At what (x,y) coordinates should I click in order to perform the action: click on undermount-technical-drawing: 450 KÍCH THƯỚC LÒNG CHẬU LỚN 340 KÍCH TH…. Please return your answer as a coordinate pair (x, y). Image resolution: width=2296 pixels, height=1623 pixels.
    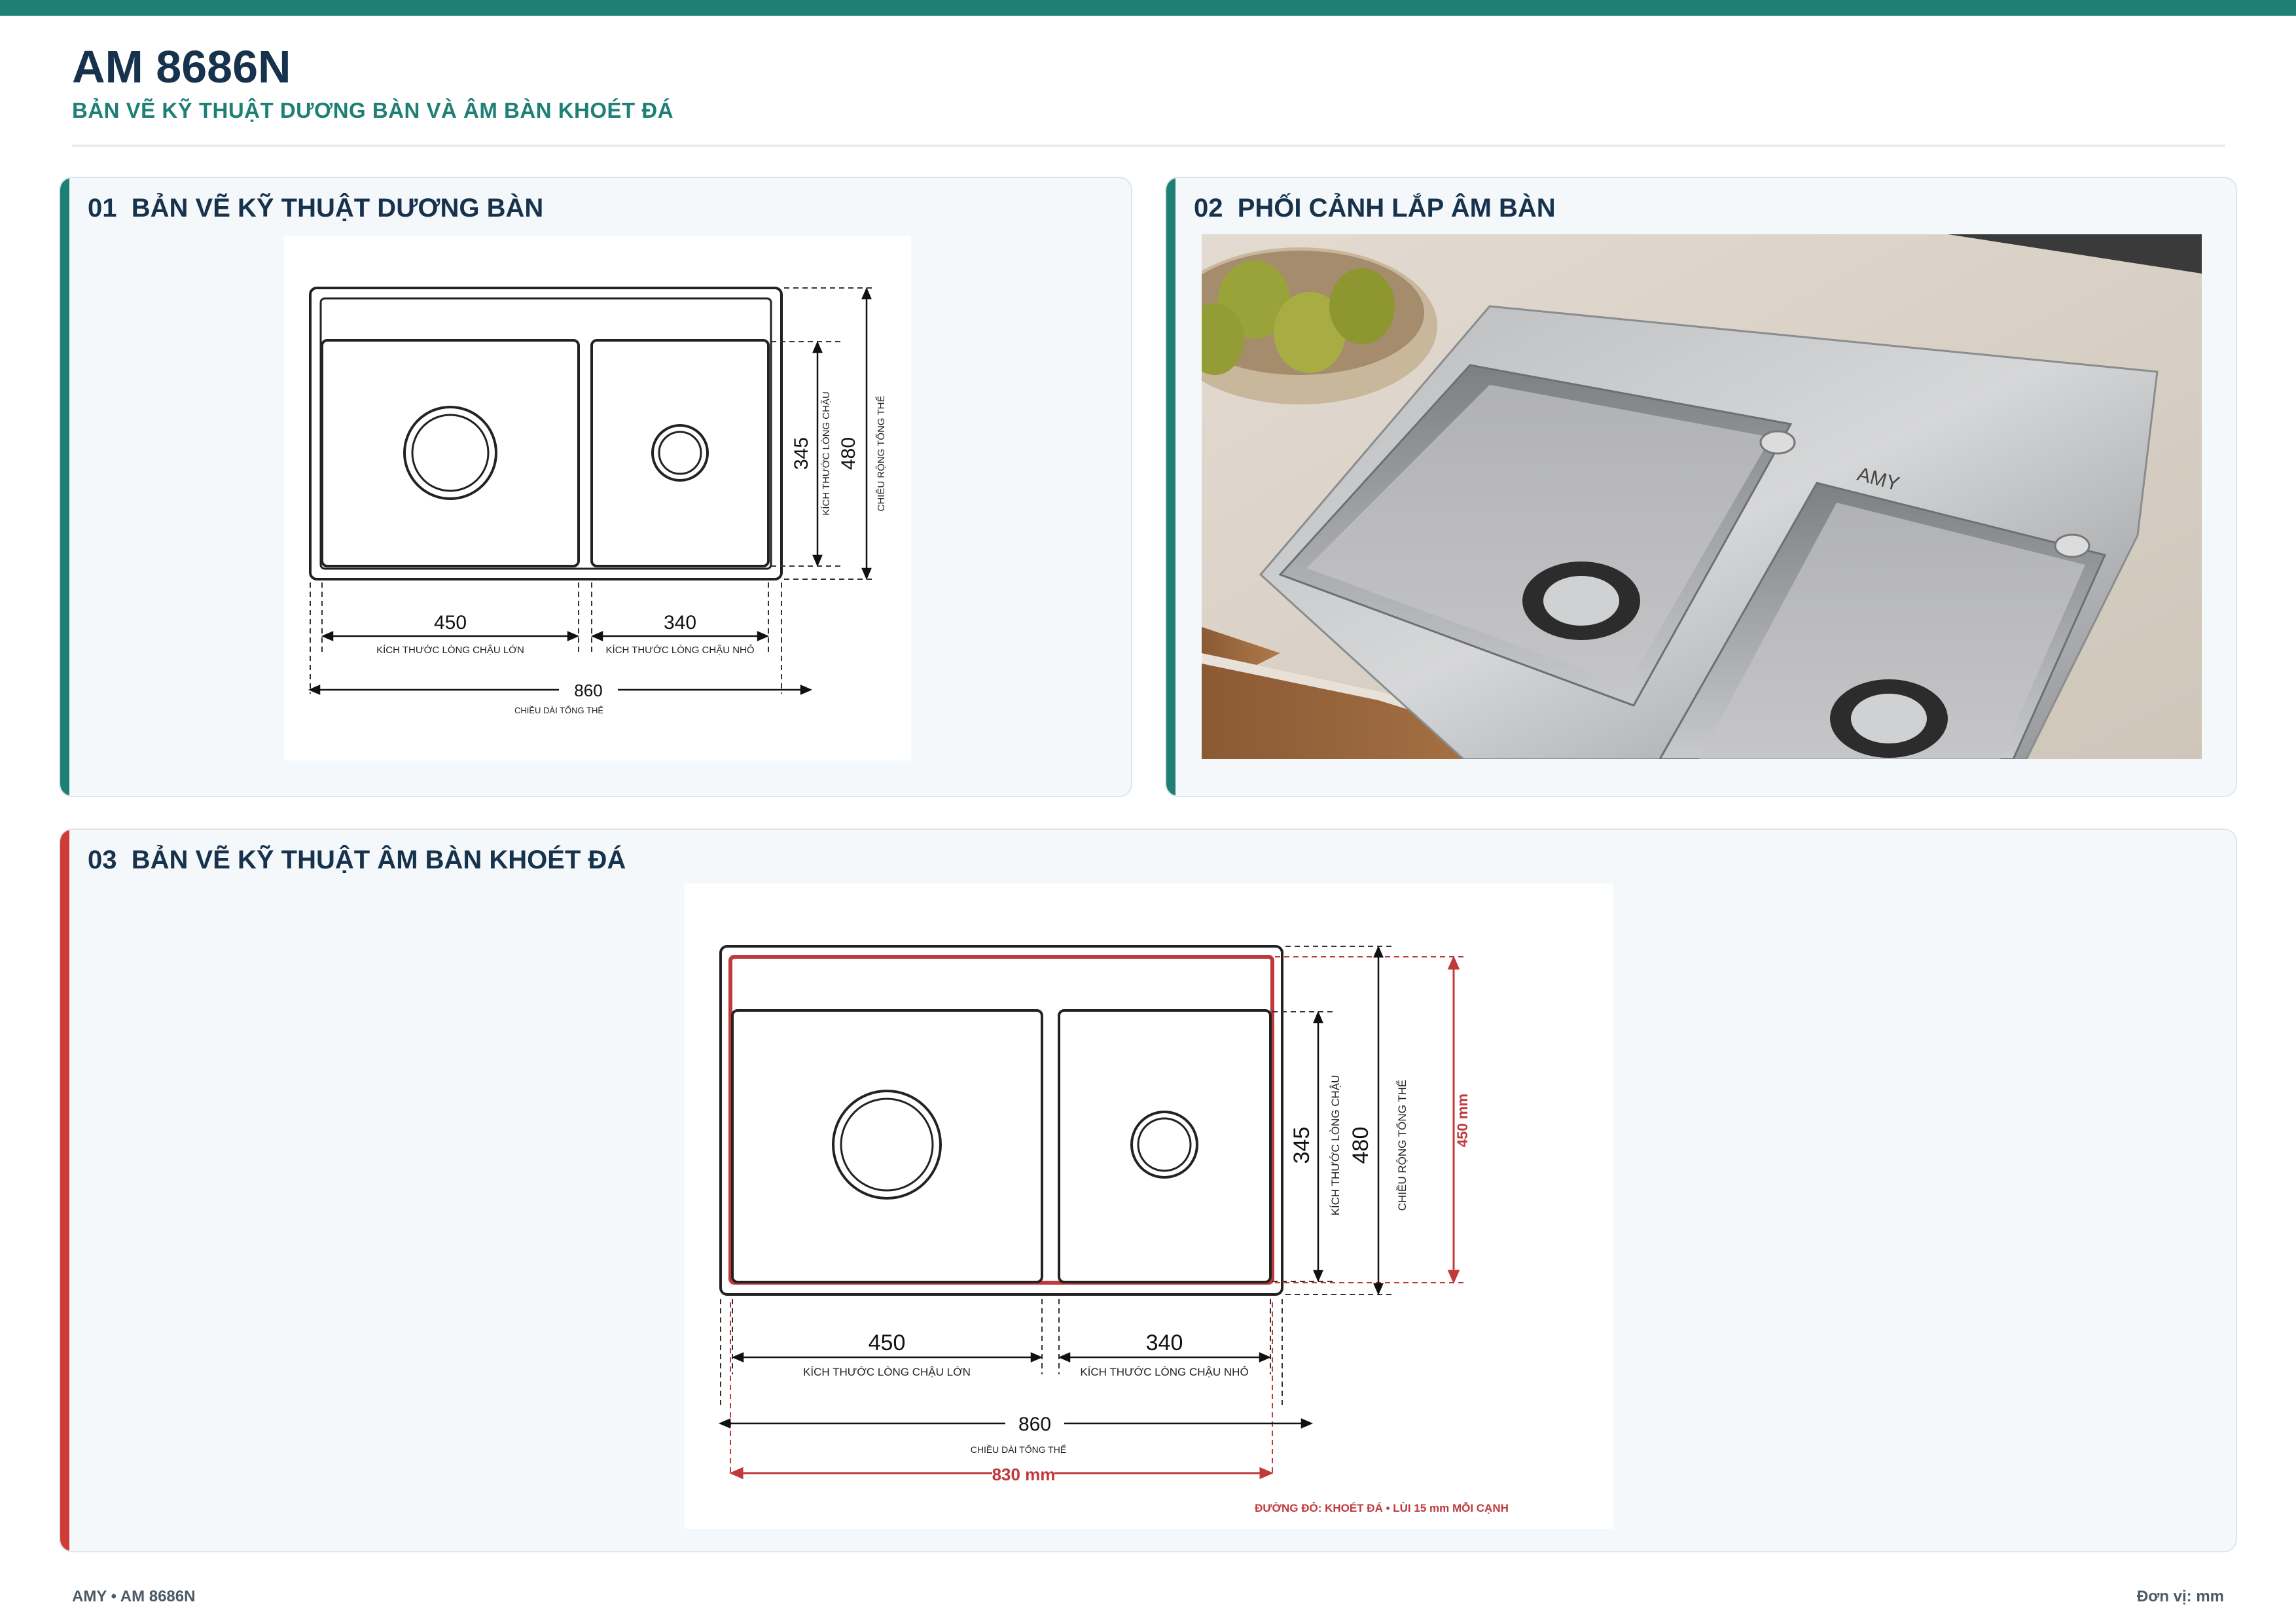
    Looking at the image, I should click on (1113, 1229).